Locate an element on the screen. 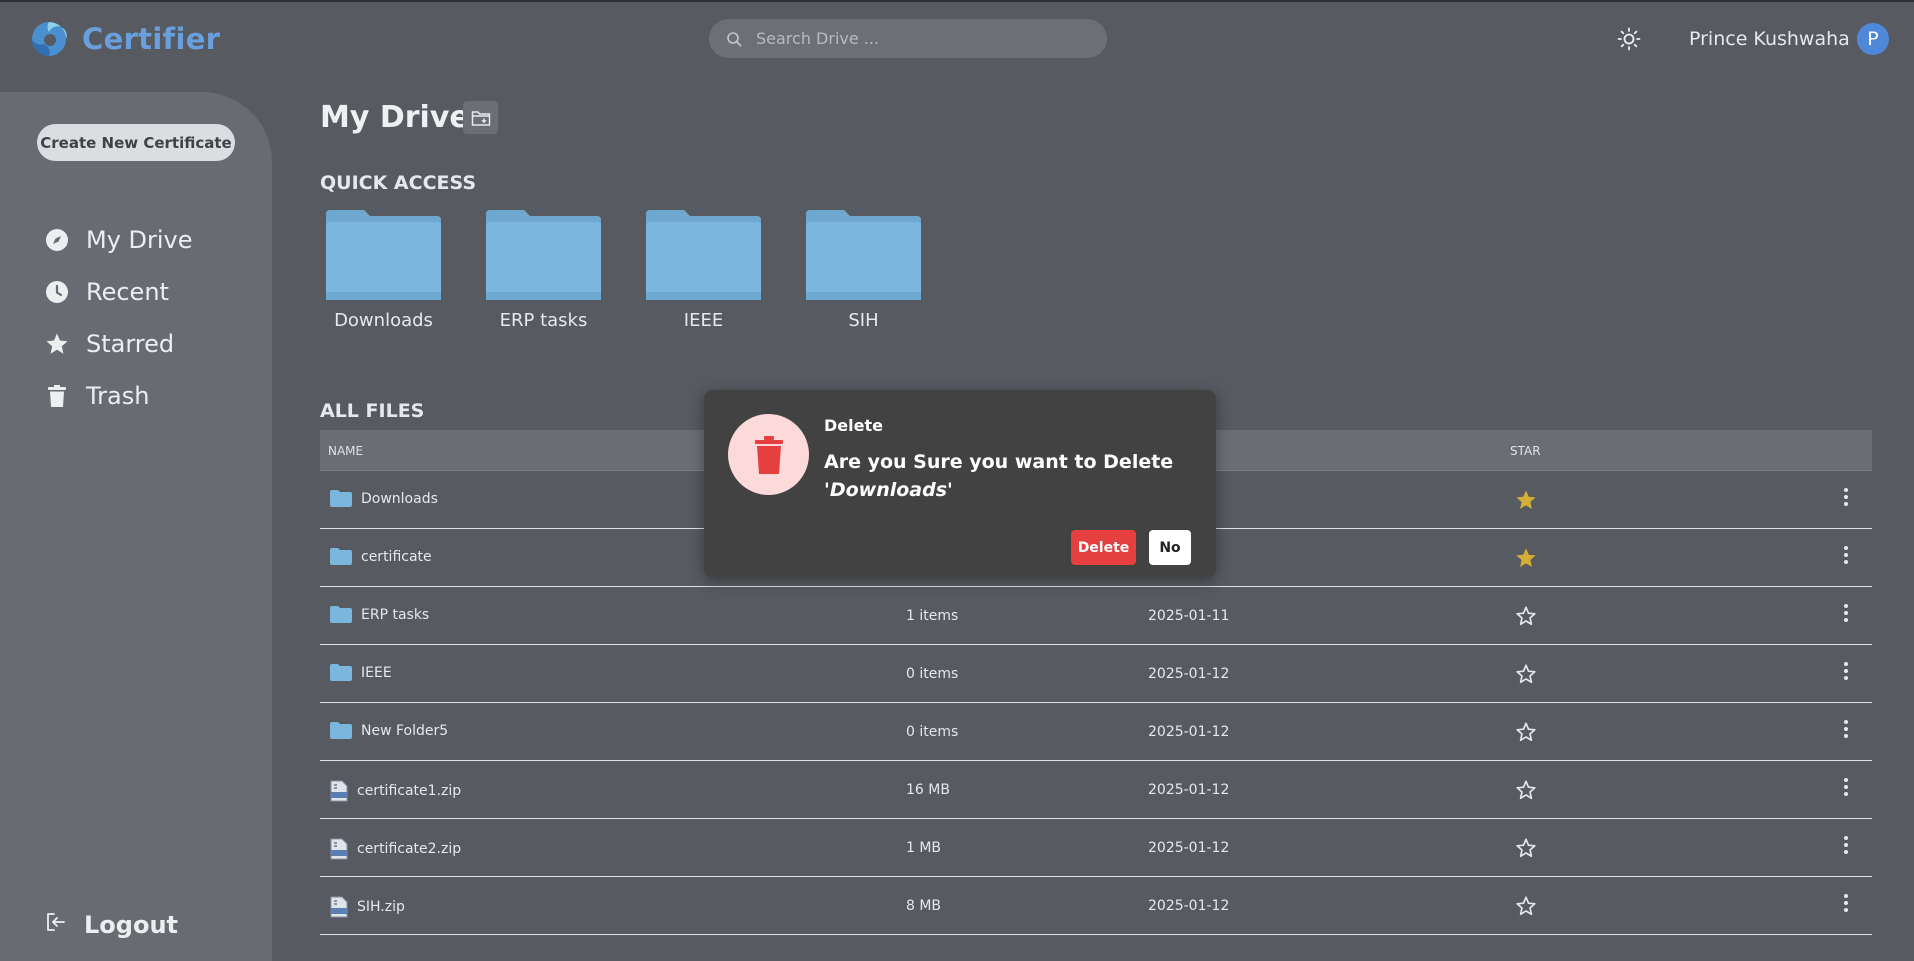 The image size is (1914, 961). file-name-cell: certificate1.zip is located at coordinates (395, 791).